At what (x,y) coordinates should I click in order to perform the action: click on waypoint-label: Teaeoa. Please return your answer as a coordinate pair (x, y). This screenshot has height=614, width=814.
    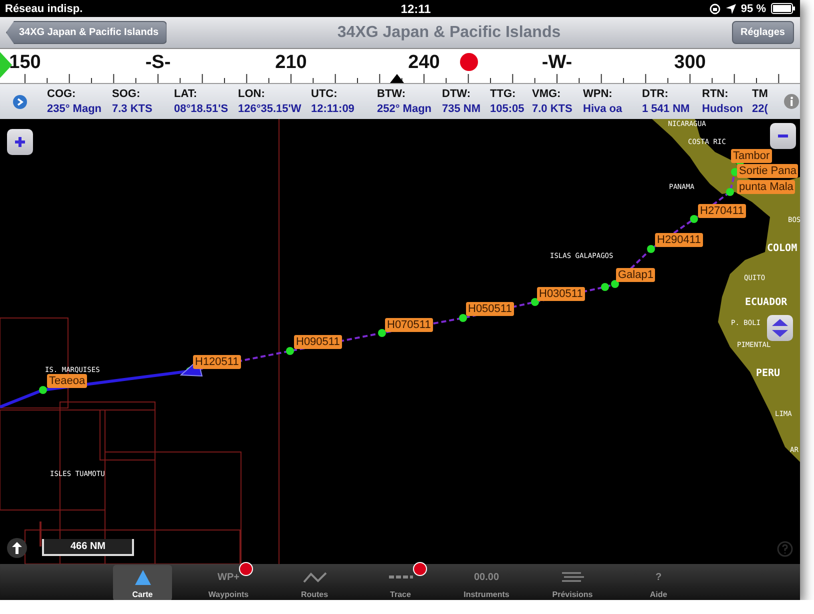
    Looking at the image, I should click on (67, 381).